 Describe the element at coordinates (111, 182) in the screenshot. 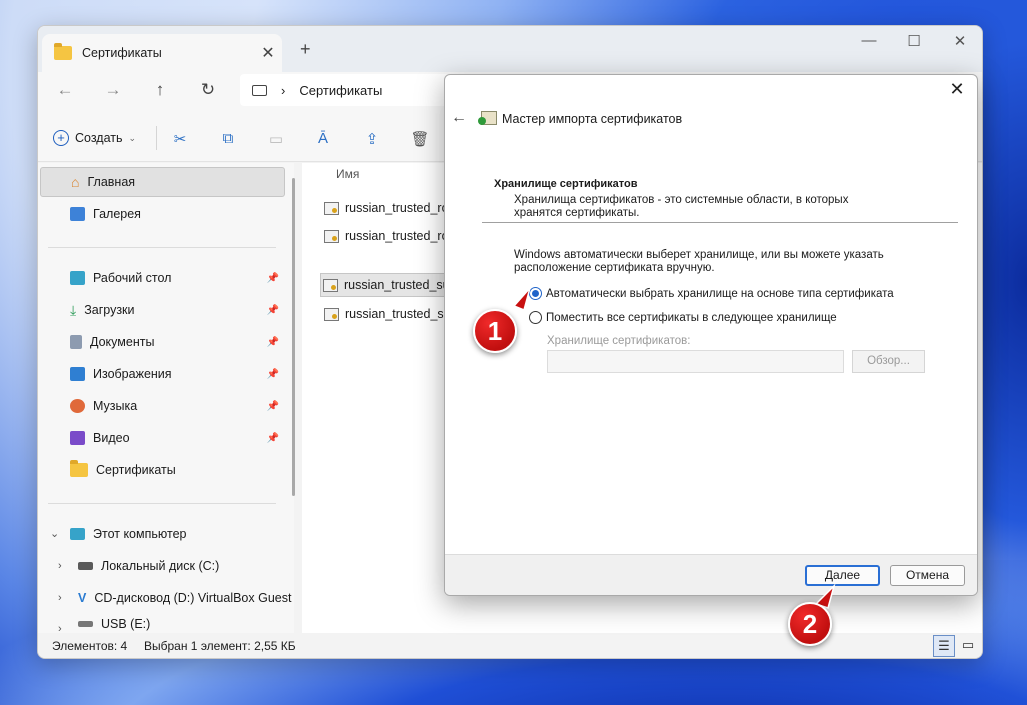

I see `sidebar-item-label: Главная` at that location.